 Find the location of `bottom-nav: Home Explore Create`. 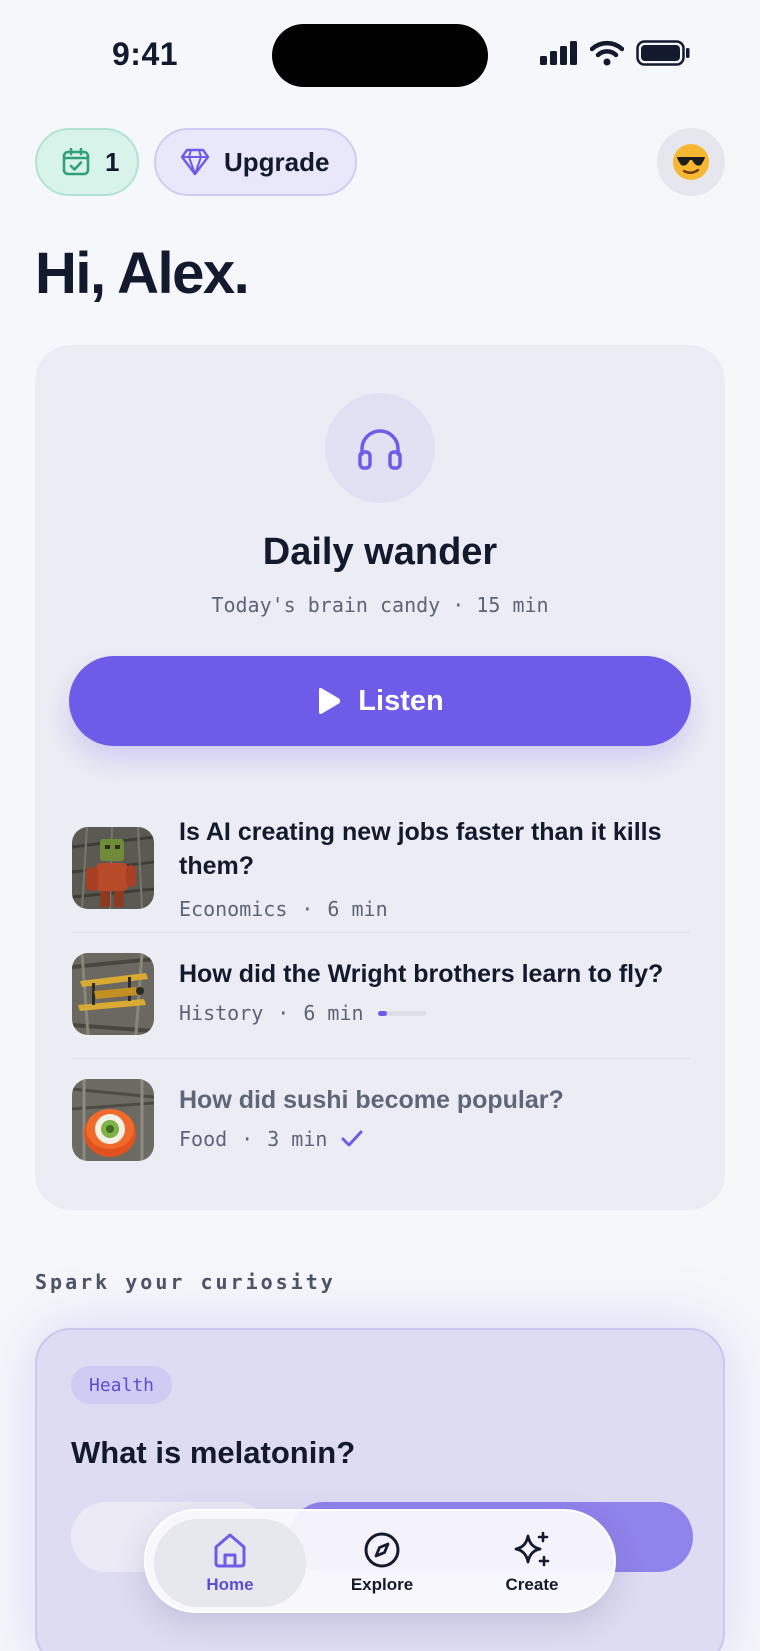

bottom-nav: Home Explore Create is located at coordinates (380, 1561).